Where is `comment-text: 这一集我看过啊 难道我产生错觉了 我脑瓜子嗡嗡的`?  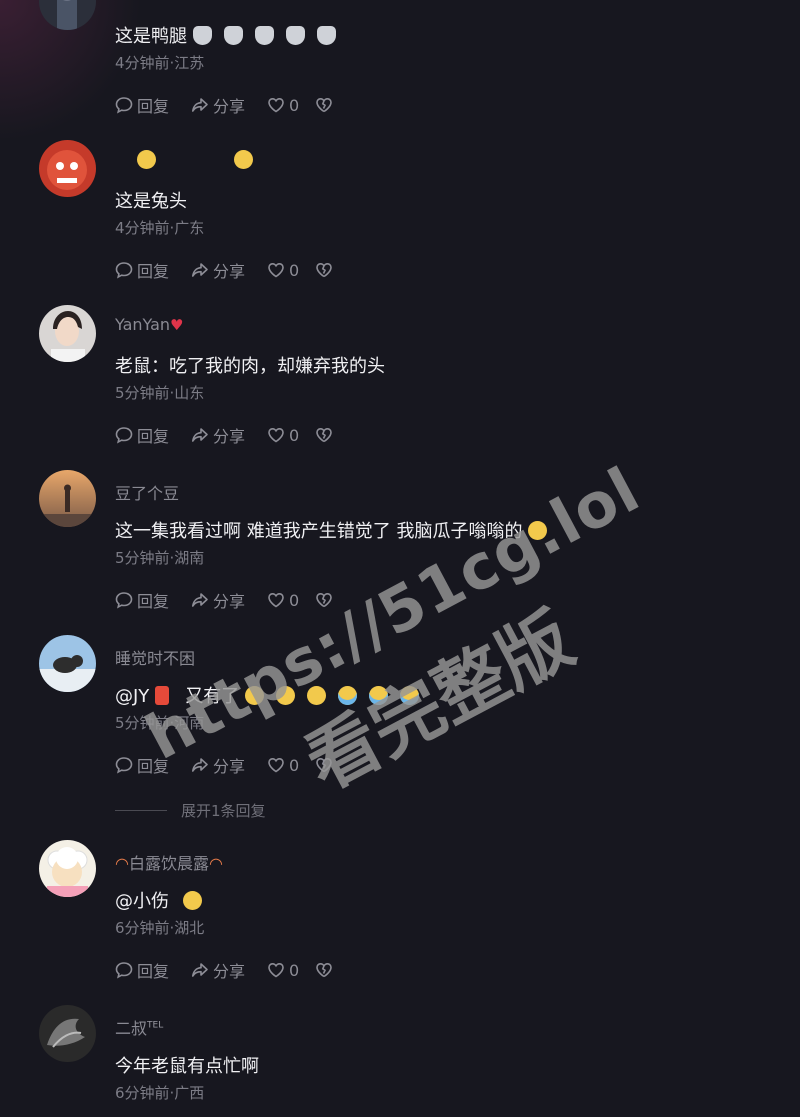 comment-text: 这一集我看过啊 难道我产生错觉了 我脑瓜子嗡嗡的 is located at coordinates (334, 530).